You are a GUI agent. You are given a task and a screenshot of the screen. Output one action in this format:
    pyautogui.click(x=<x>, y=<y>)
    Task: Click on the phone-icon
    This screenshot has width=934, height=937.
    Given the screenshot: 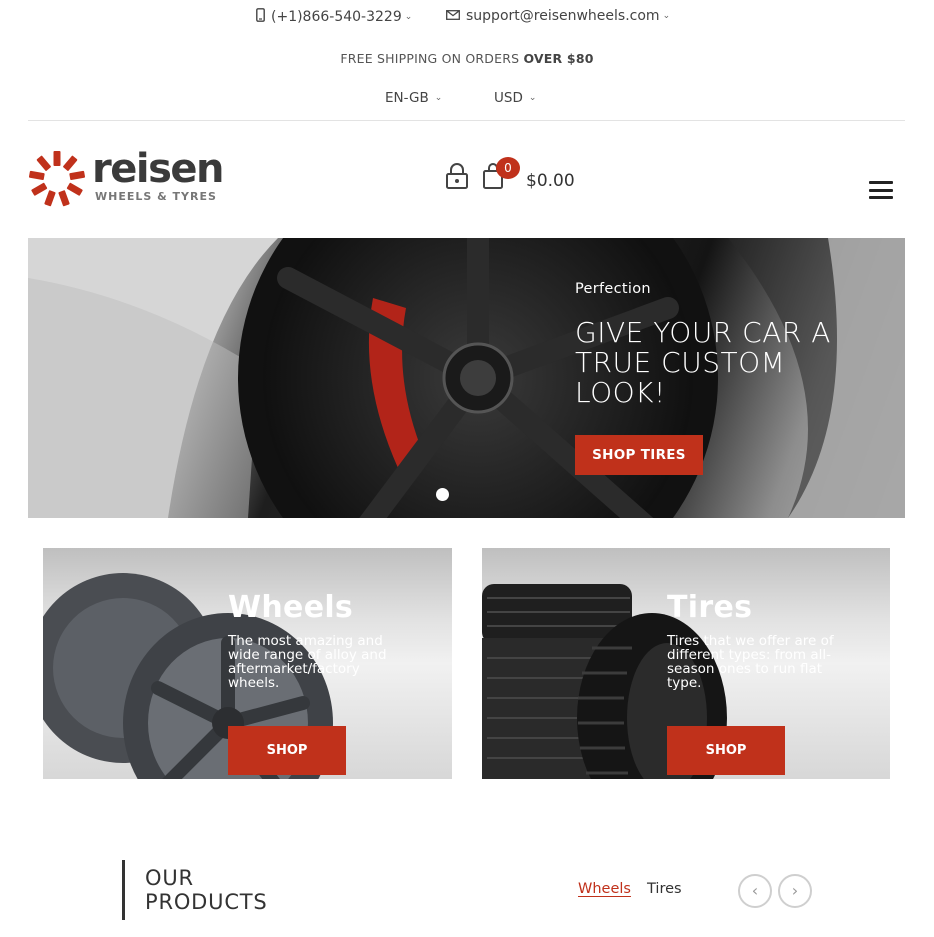 What is the action you would take?
    pyautogui.click(x=260, y=17)
    